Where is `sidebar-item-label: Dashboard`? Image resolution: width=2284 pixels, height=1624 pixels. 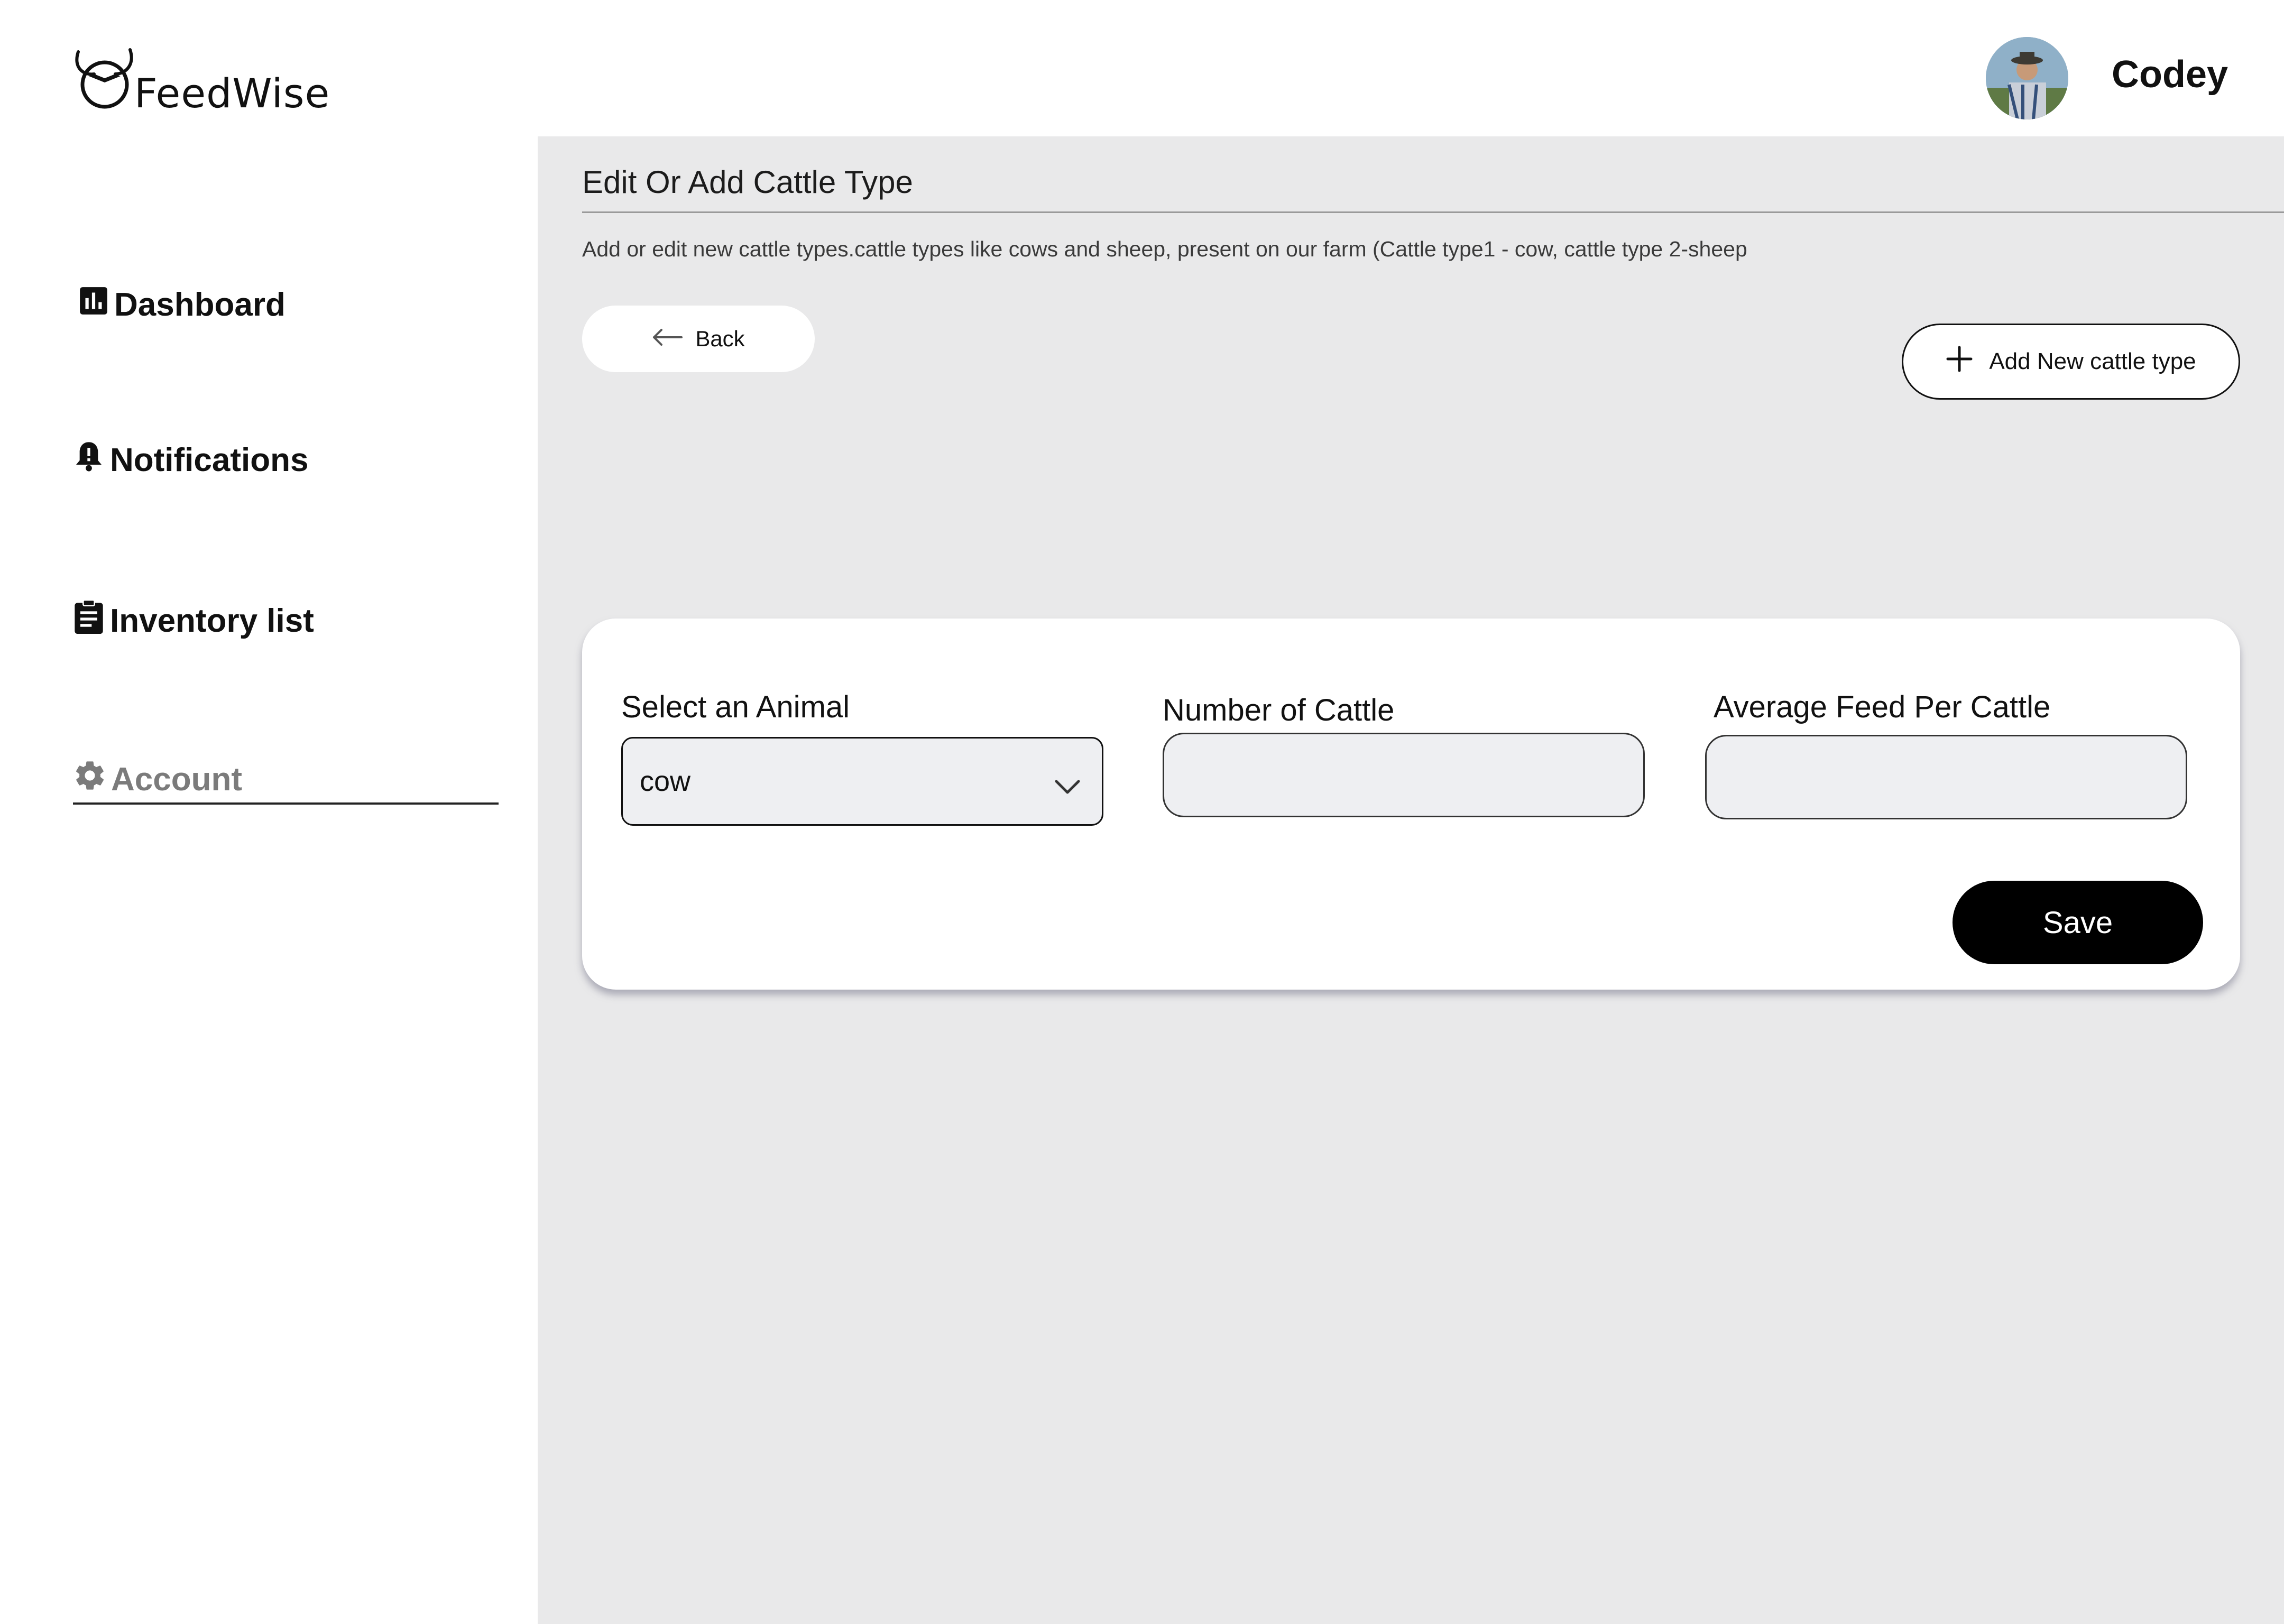 sidebar-item-label: Dashboard is located at coordinates (200, 305).